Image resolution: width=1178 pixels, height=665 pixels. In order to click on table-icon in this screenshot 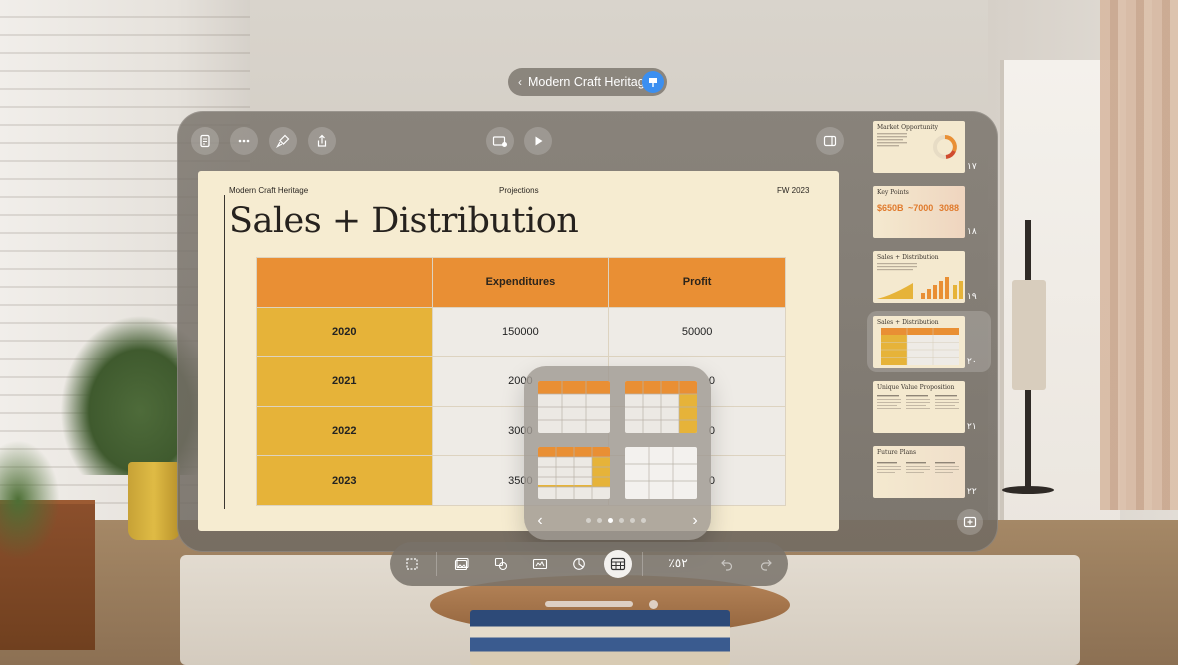, I will do `click(618, 564)`.